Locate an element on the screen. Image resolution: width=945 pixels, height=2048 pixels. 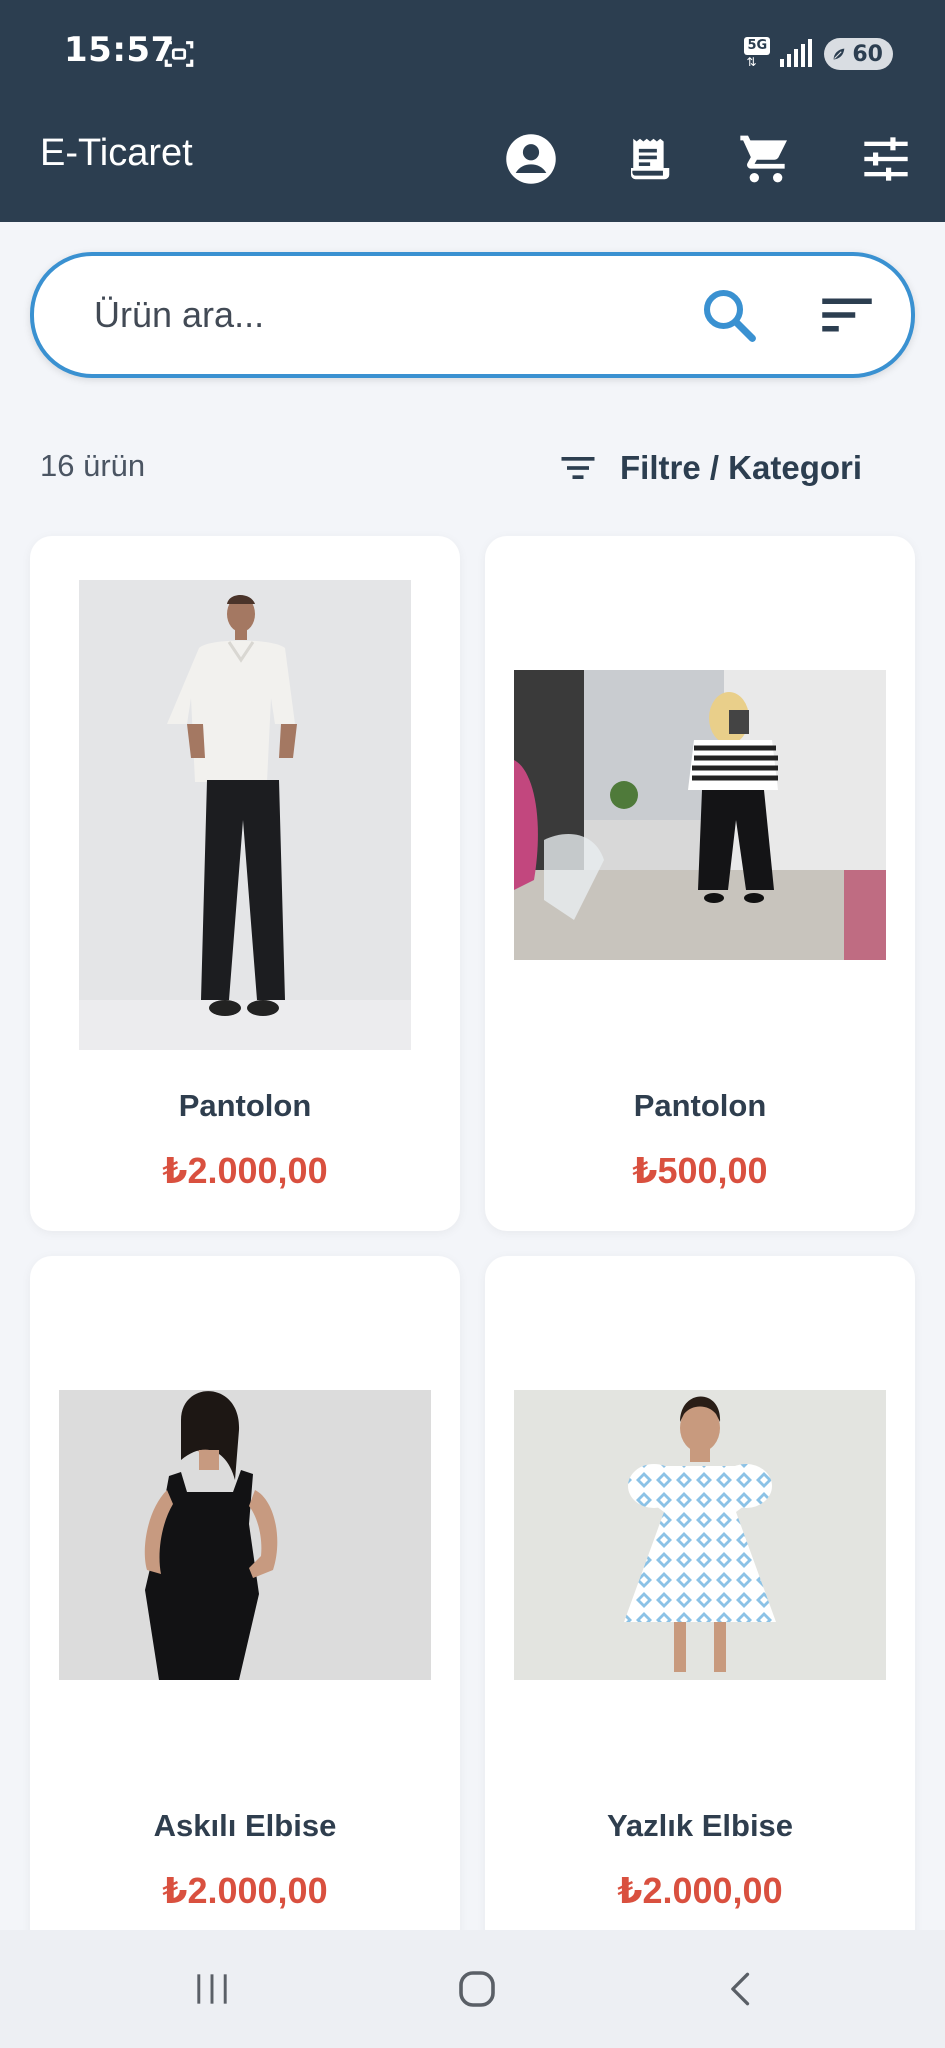
cart-icon is located at coordinates (763, 159).